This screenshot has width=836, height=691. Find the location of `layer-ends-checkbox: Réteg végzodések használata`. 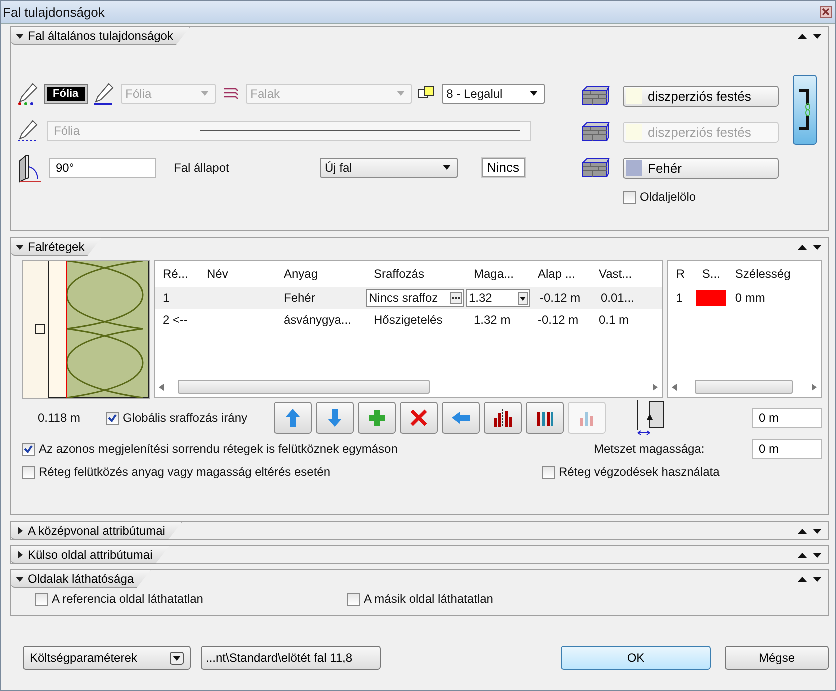

layer-ends-checkbox: Réteg végzodések használata is located at coordinates (631, 472).